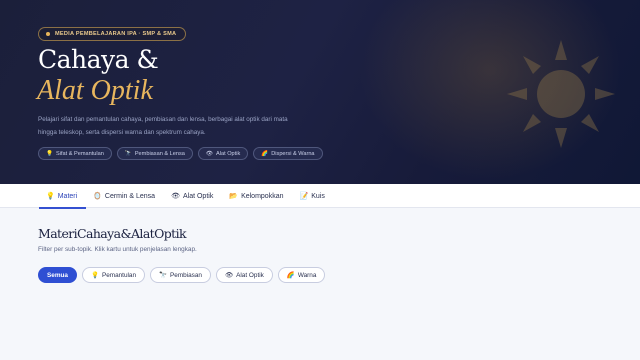 This screenshot has height=360, width=640. I want to click on filter-label: Alat Optik, so click(250, 275).